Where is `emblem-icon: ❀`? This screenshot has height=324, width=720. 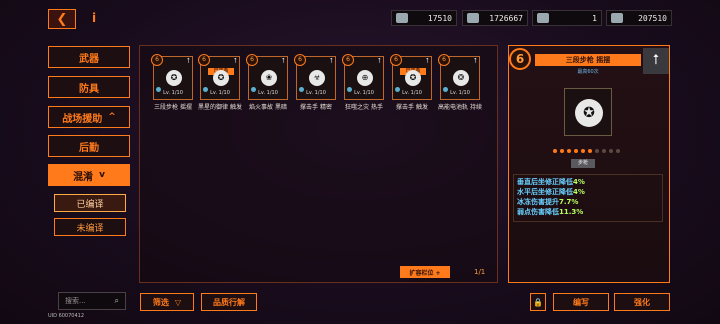
emblem-icon: ❀ is located at coordinates (269, 78).